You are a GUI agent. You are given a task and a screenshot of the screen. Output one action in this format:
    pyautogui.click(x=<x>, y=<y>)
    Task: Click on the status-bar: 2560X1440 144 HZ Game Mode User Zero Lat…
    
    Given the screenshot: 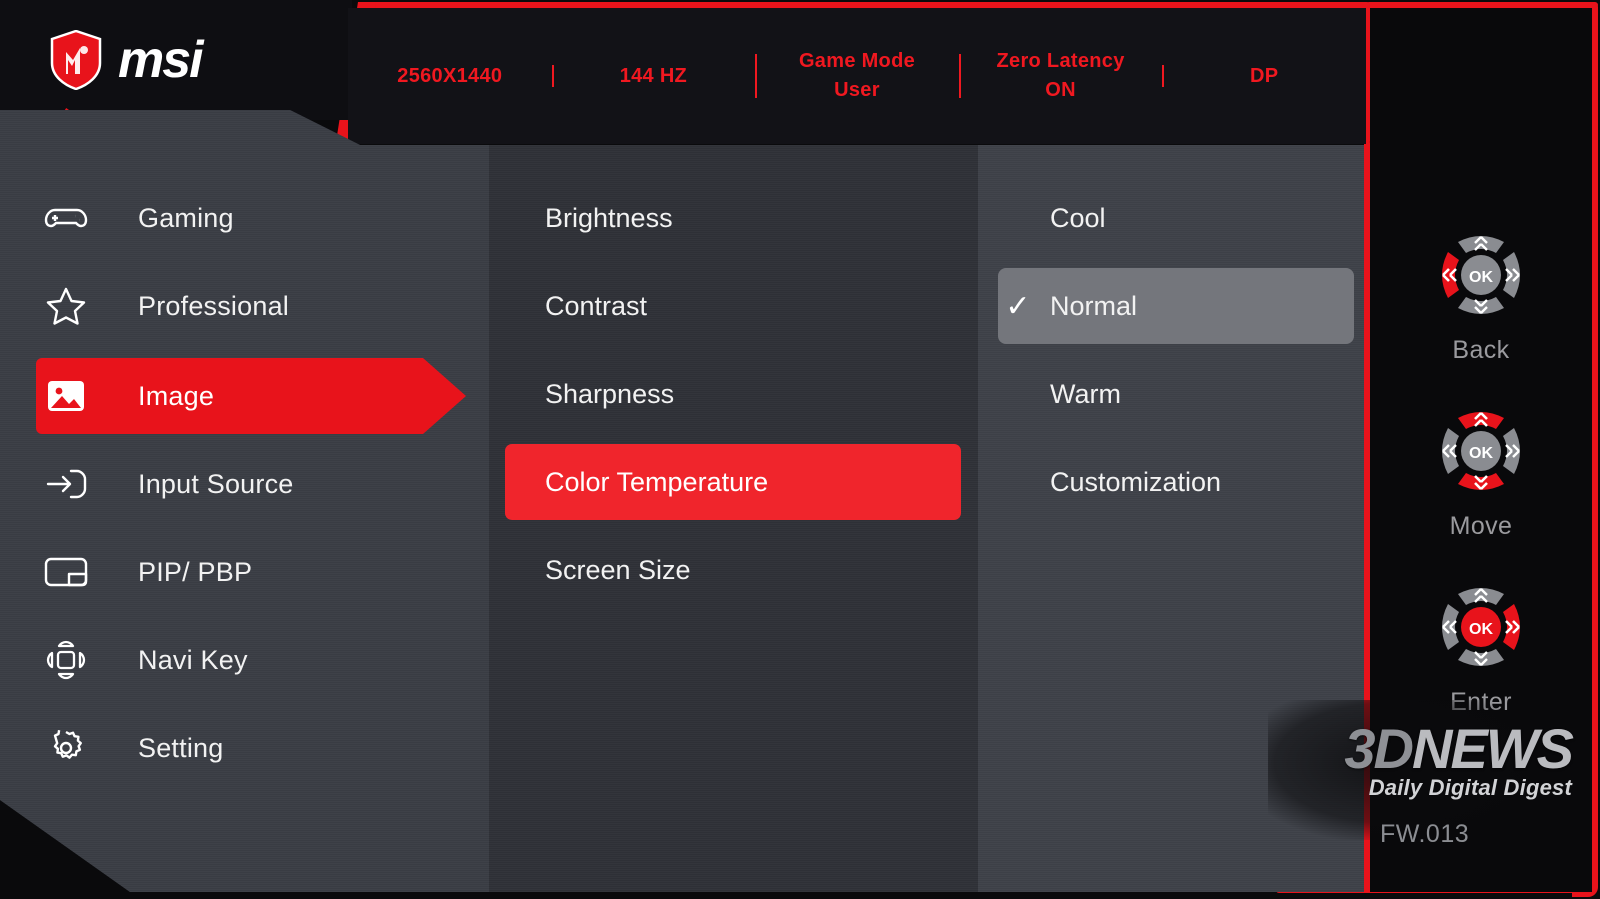 What is the action you would take?
    pyautogui.click(x=857, y=76)
    